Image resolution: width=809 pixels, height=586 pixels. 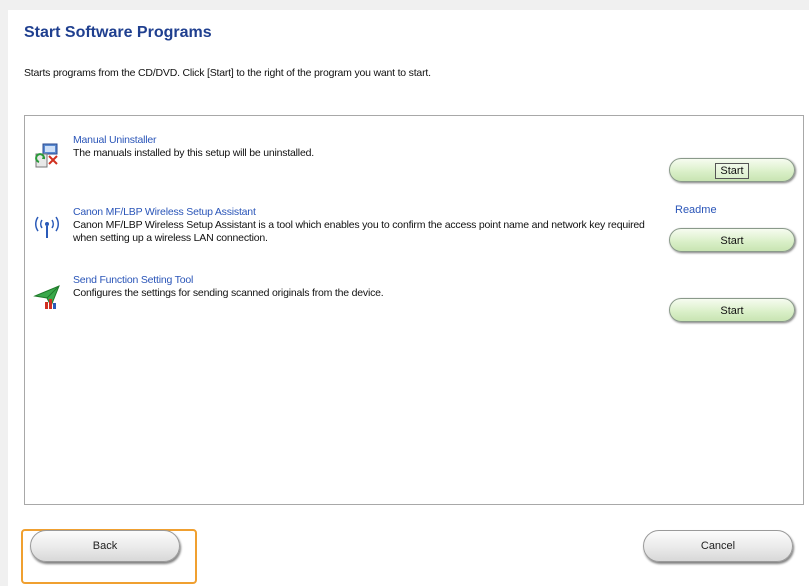 I want to click on readme-link: Readme, so click(x=696, y=210).